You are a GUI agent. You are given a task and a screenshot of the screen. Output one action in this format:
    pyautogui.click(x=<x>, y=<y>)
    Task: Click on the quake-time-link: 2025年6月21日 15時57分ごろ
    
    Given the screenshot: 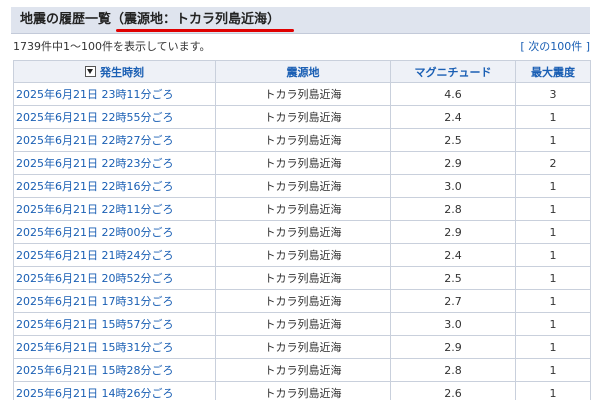 What is the action you would take?
    pyautogui.click(x=114, y=324)
    